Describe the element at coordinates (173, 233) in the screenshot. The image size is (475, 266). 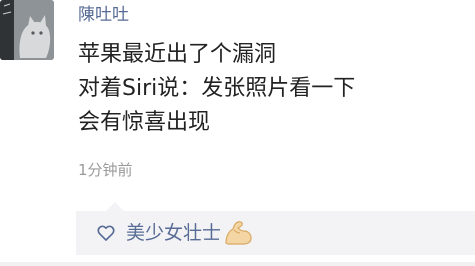
I see `liker-name-link: 美少女壮士` at that location.